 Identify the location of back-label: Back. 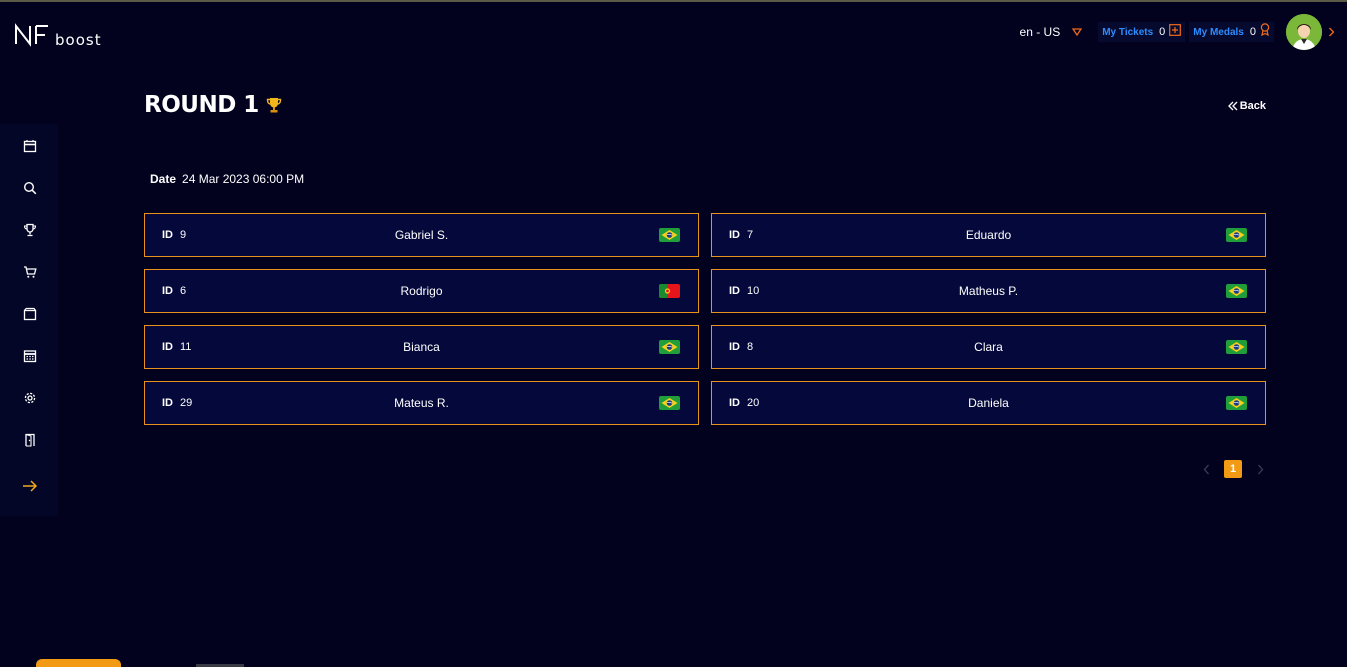
(1252, 106).